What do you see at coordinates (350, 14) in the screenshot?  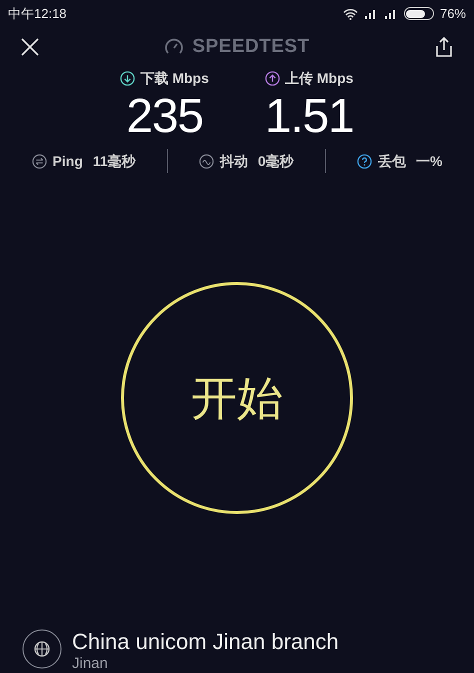 I see `wifi-icon` at bounding box center [350, 14].